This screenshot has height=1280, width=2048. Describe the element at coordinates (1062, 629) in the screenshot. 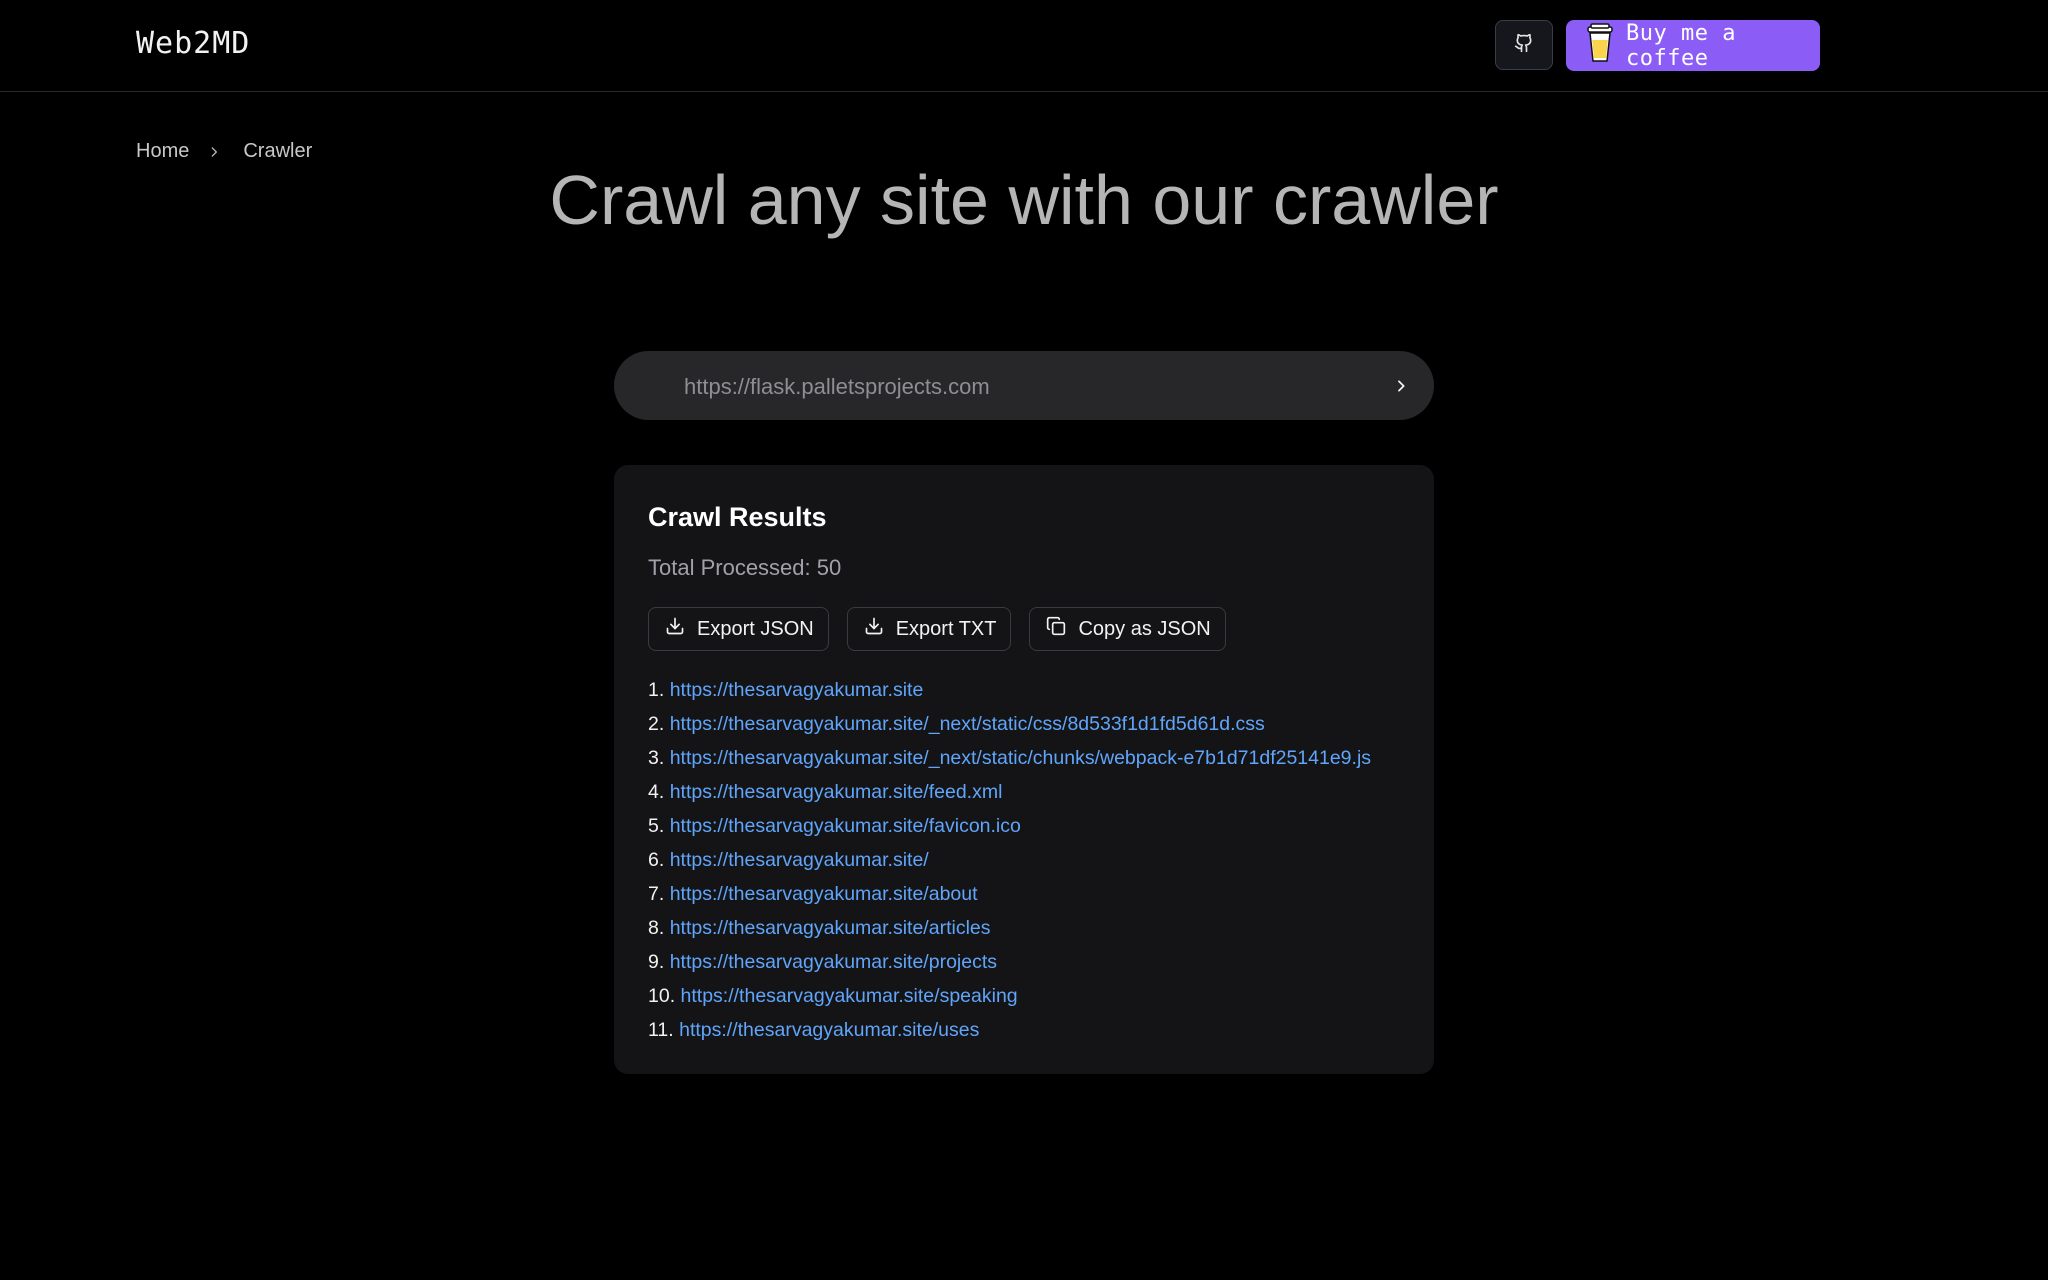

I see `copy-icon` at that location.